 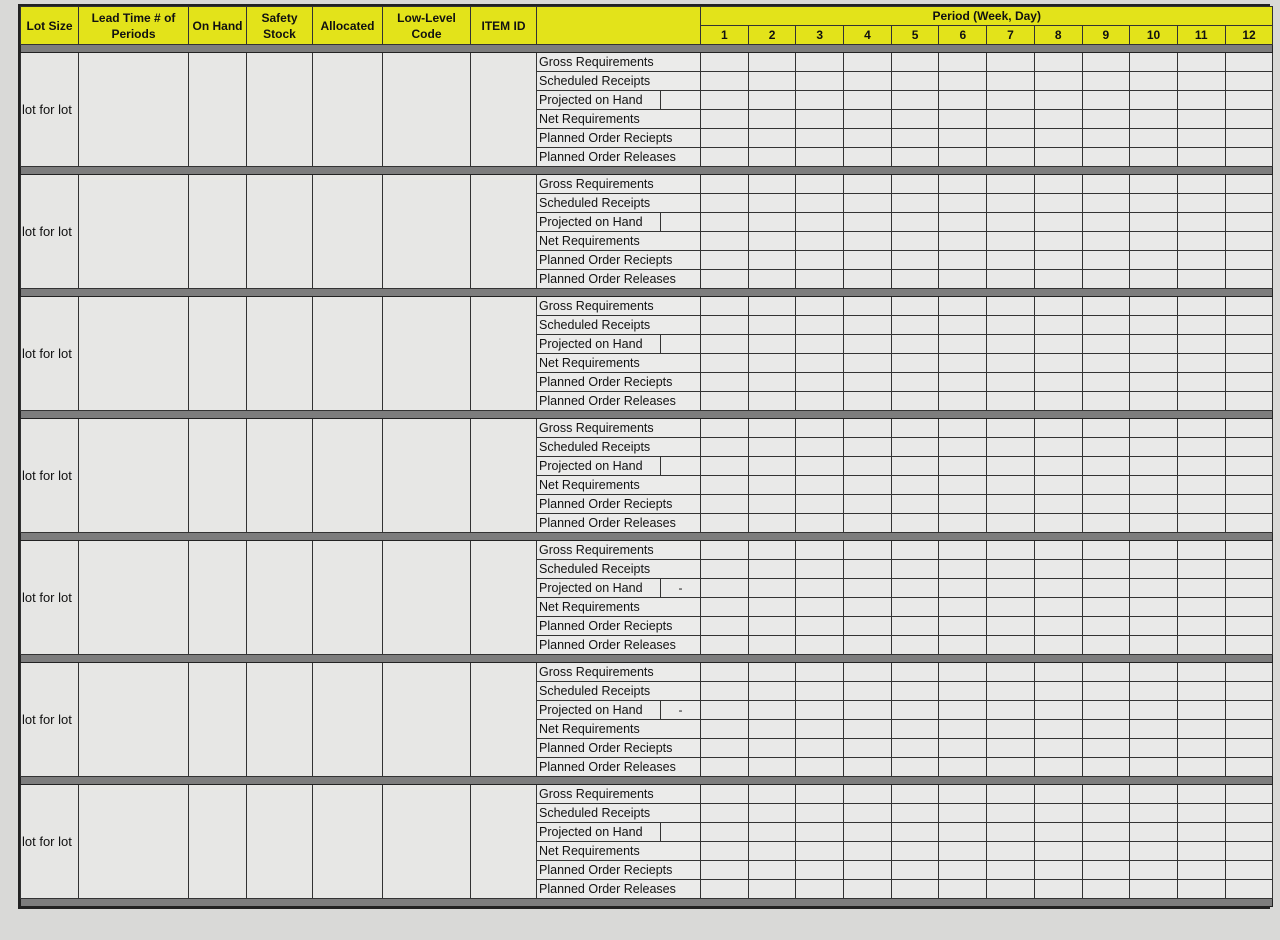 What do you see at coordinates (49, 353) in the screenshot?
I see `block-3-lot-size-cell: lot for lot` at bounding box center [49, 353].